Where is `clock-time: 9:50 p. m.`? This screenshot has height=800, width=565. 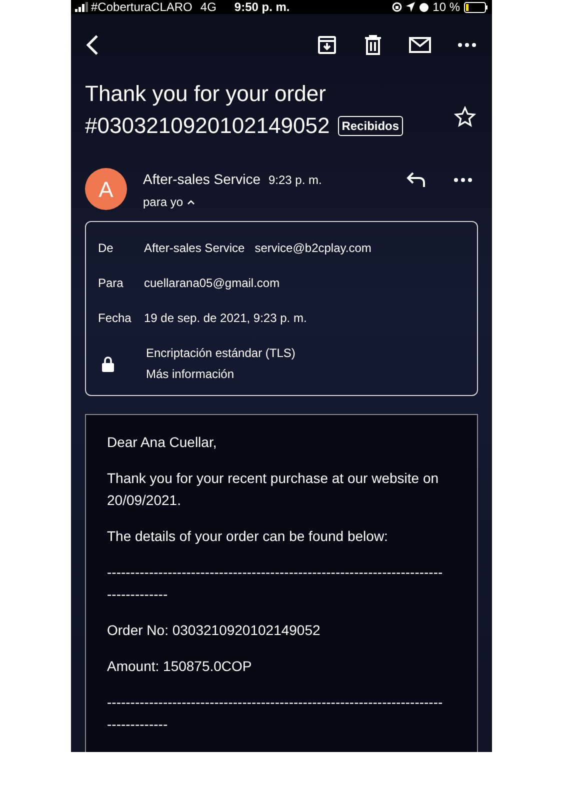
clock-time: 9:50 p. m. is located at coordinates (262, 7).